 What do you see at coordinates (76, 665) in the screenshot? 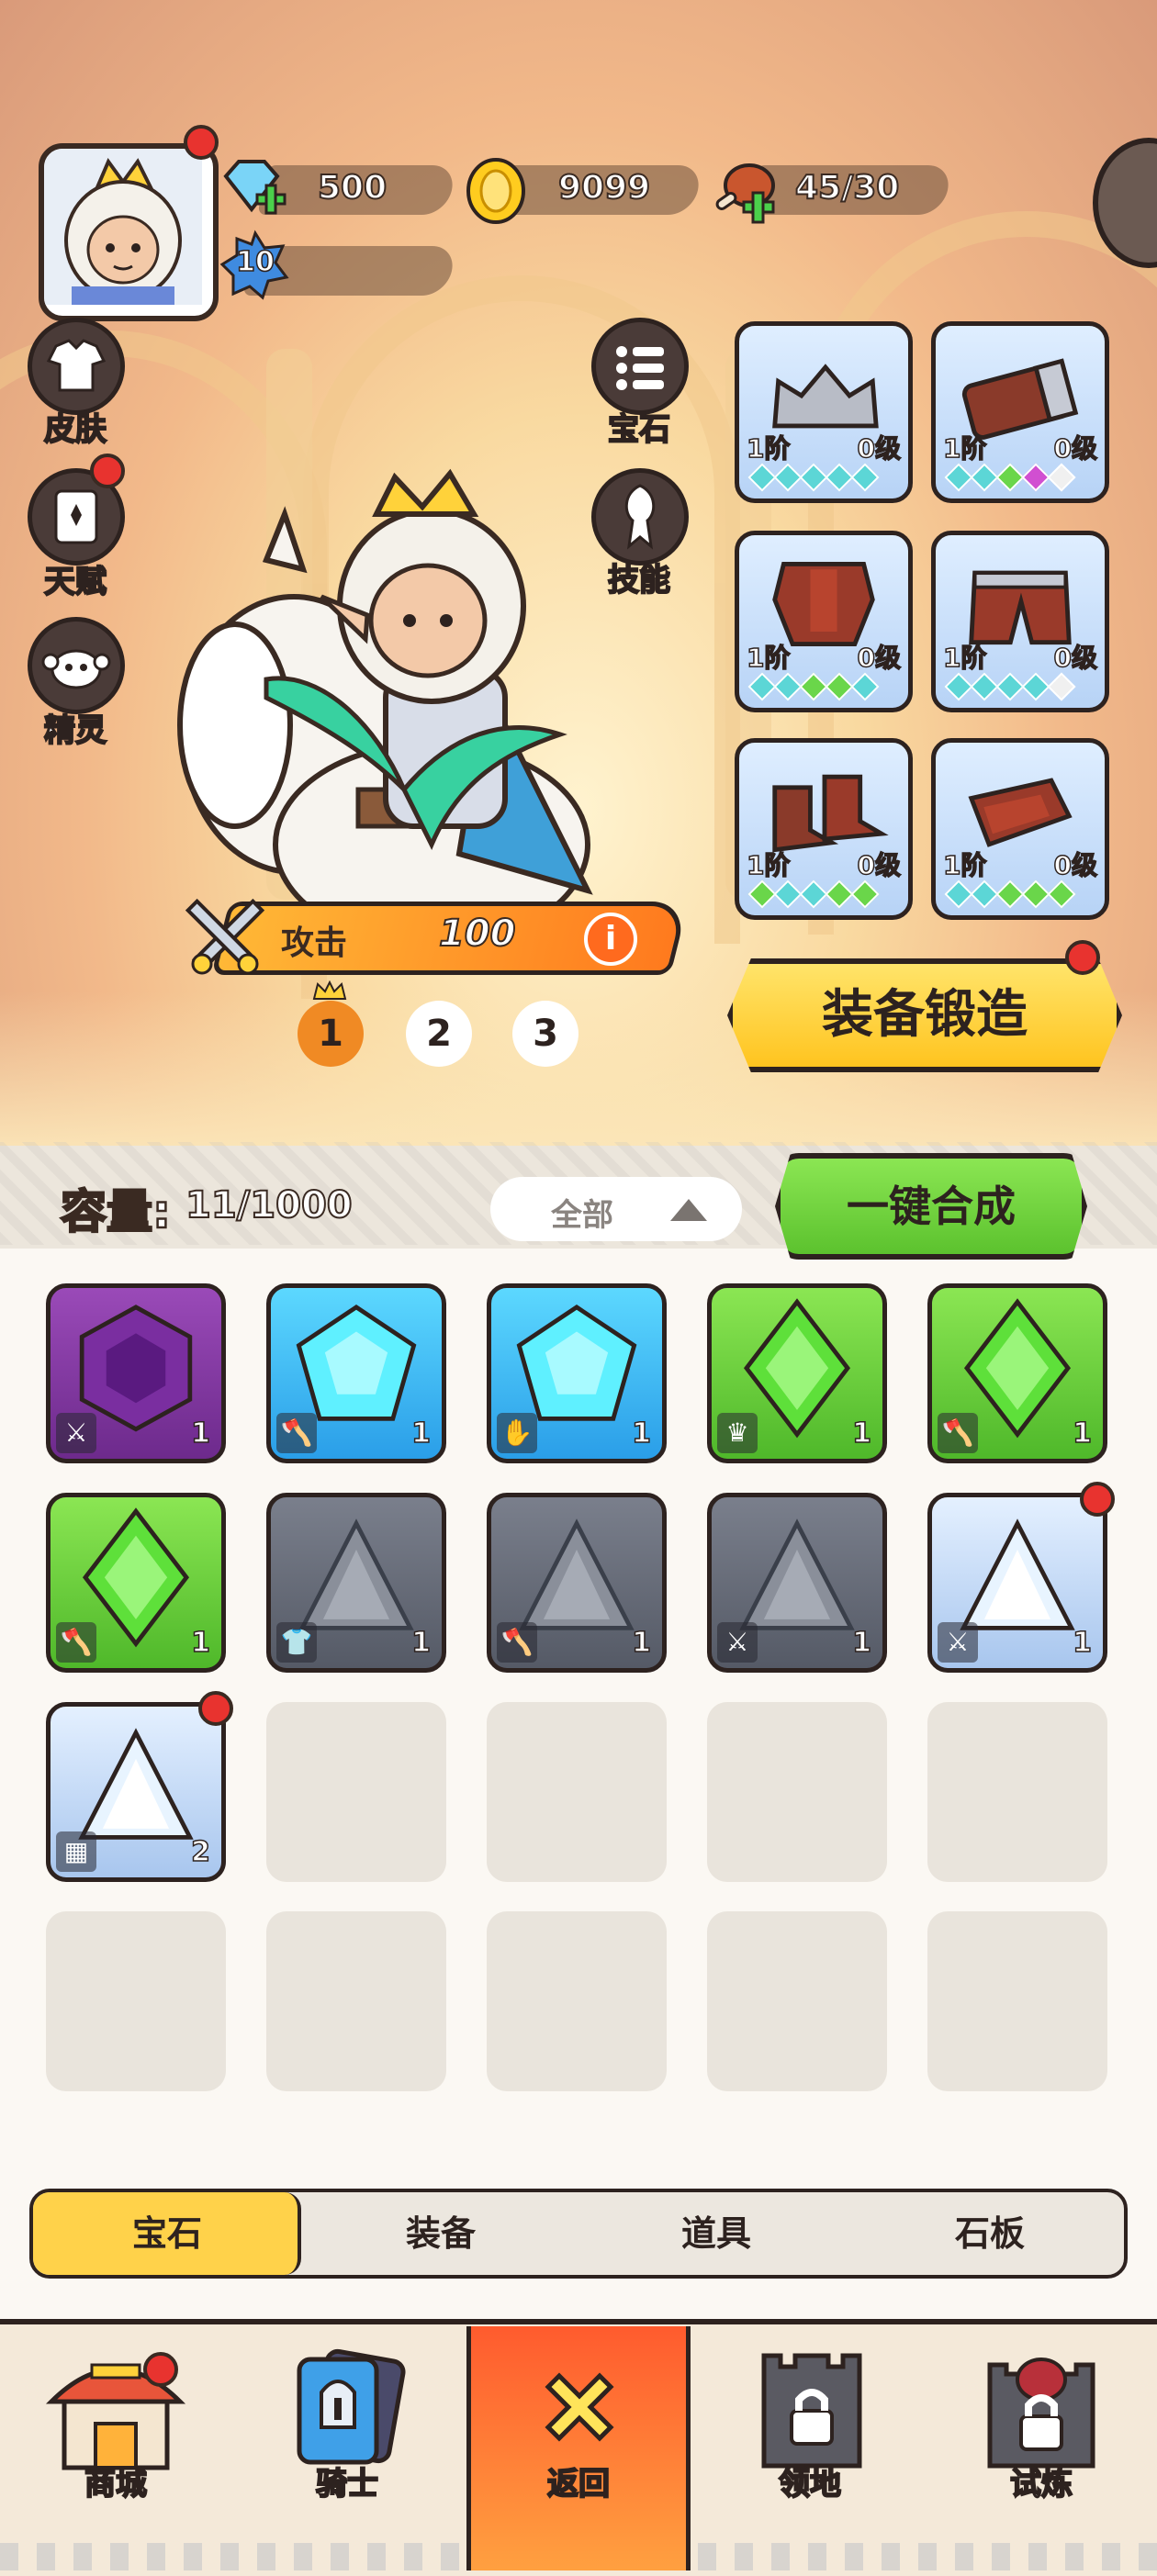
I see `spirit-button` at bounding box center [76, 665].